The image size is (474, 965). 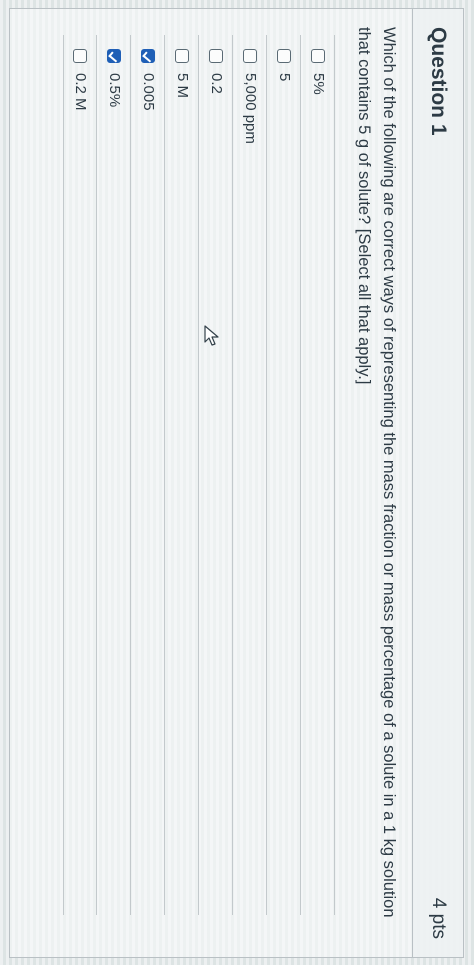 What do you see at coordinates (318, 84) in the screenshot?
I see `answer-label: 5%` at bounding box center [318, 84].